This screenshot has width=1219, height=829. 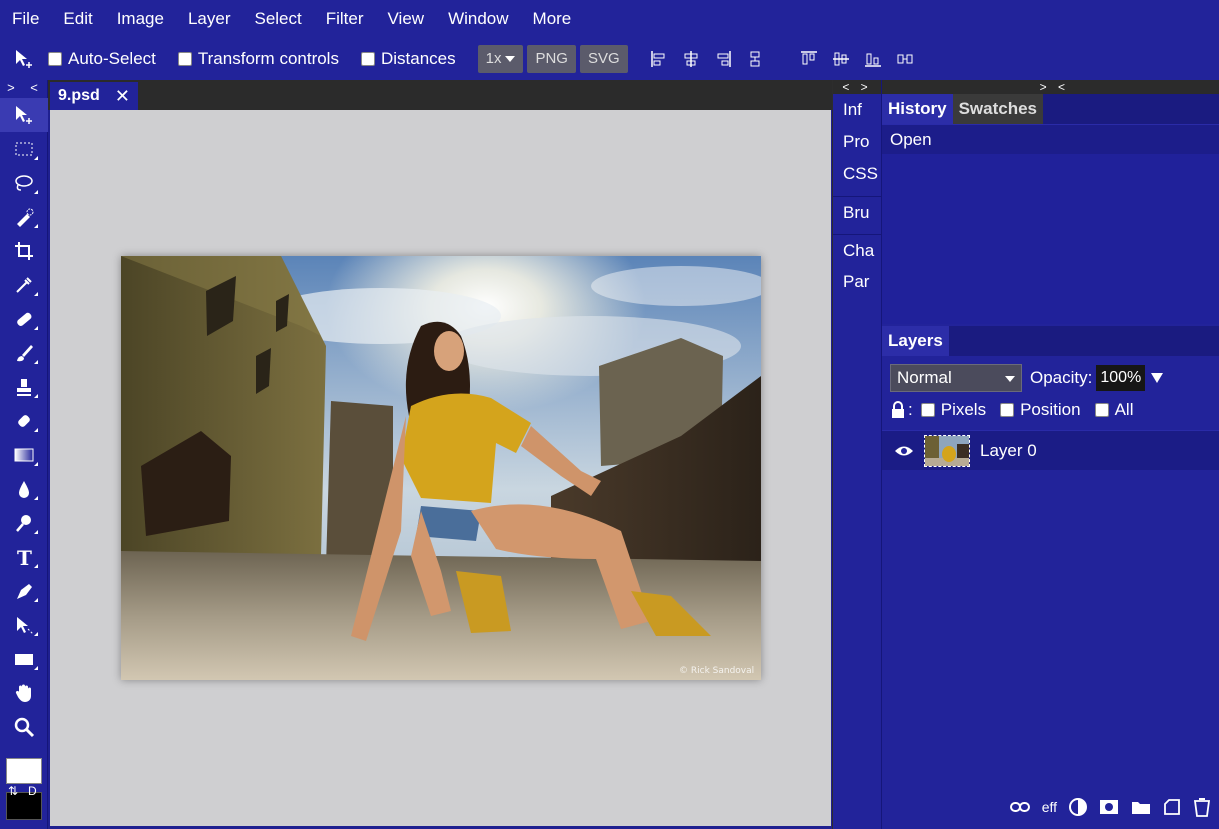 I want to click on blend-mode-select: Normal, so click(x=956, y=378).